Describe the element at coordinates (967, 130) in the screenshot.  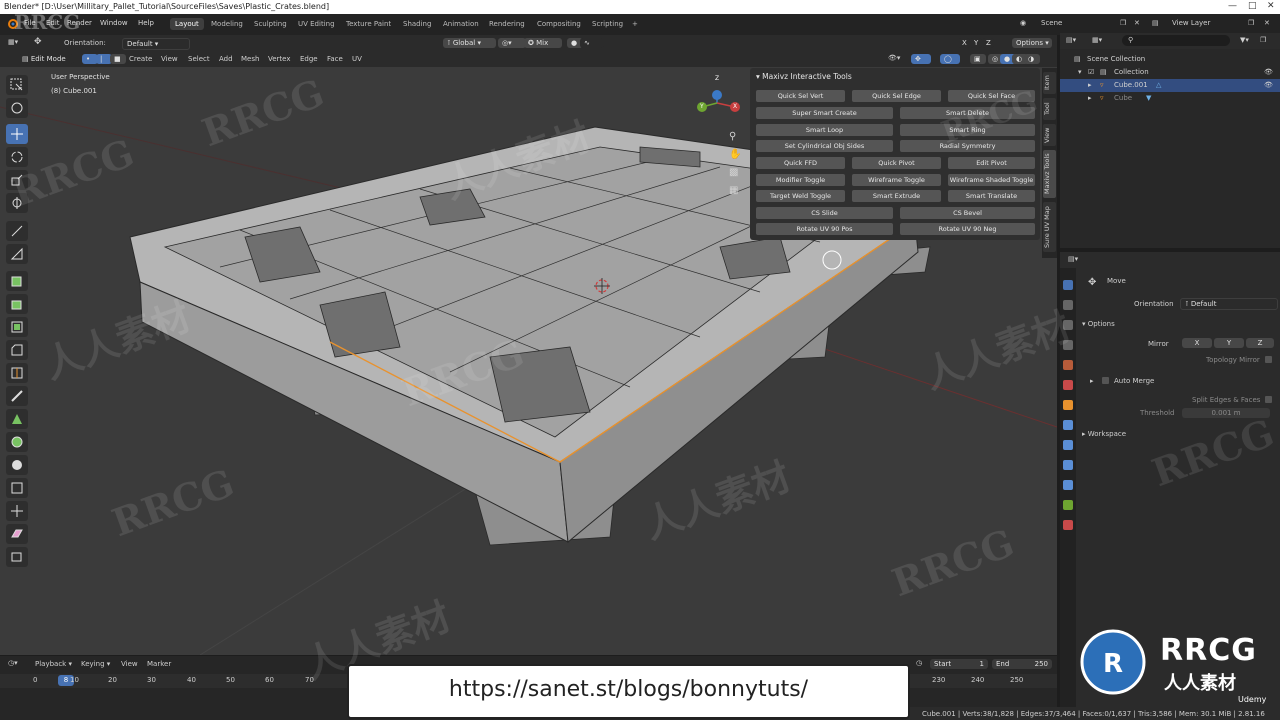
I see `smart-ring-button: Smart Ring` at that location.